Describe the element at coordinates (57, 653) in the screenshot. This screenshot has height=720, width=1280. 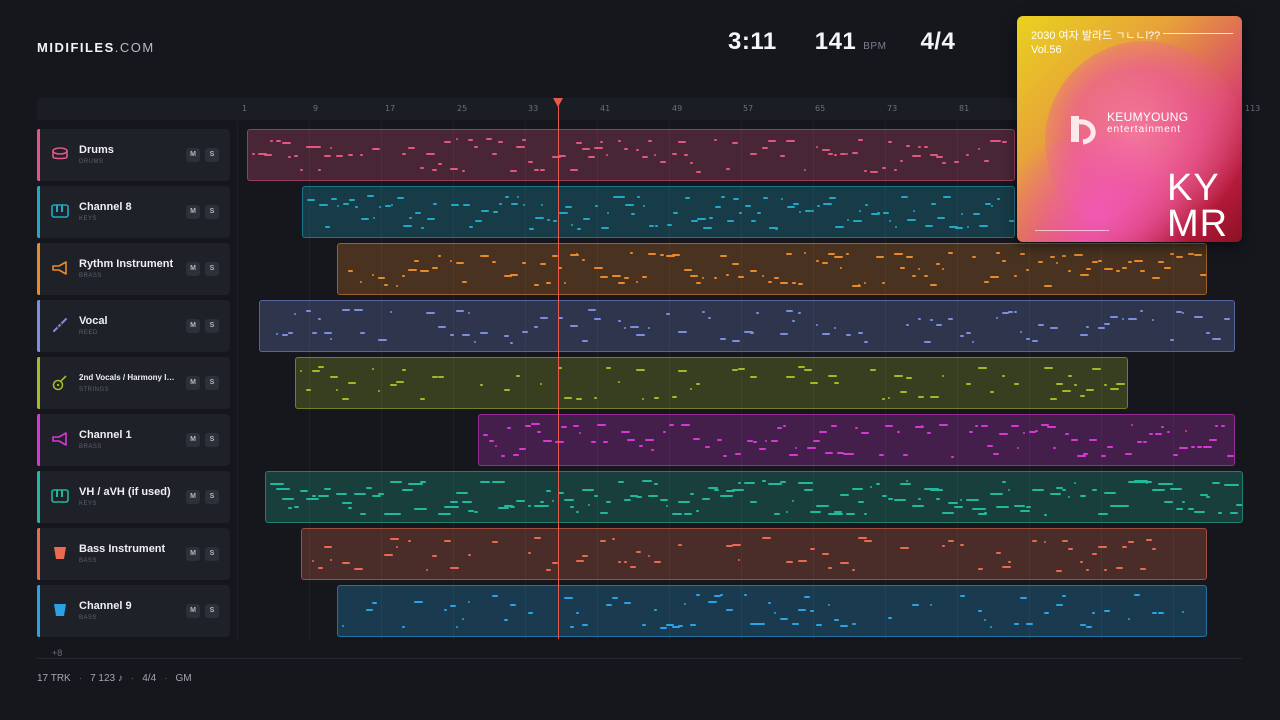
I see `more-tracks-count: +8` at that location.